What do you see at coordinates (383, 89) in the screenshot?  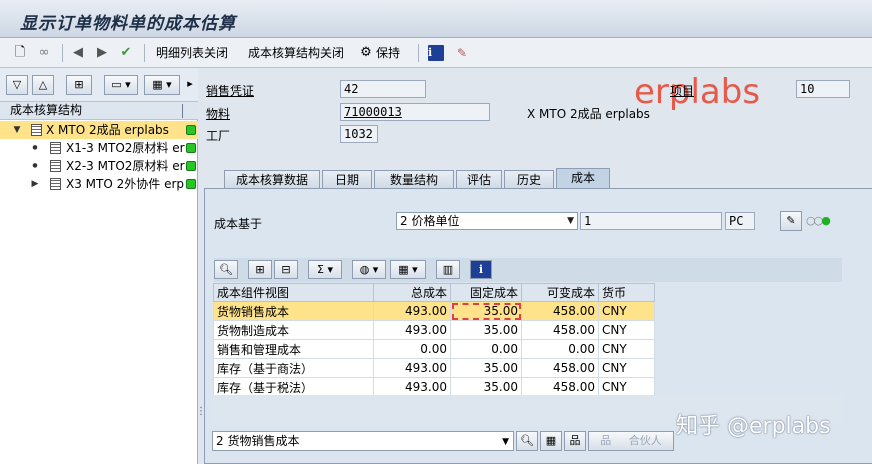 I see `sales-document-field: 42` at bounding box center [383, 89].